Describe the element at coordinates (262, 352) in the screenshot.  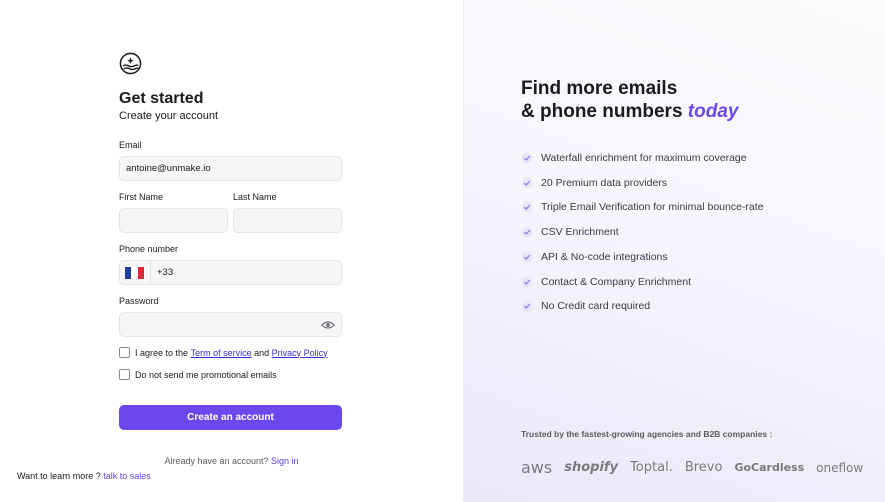
I see `and-text: and` at that location.